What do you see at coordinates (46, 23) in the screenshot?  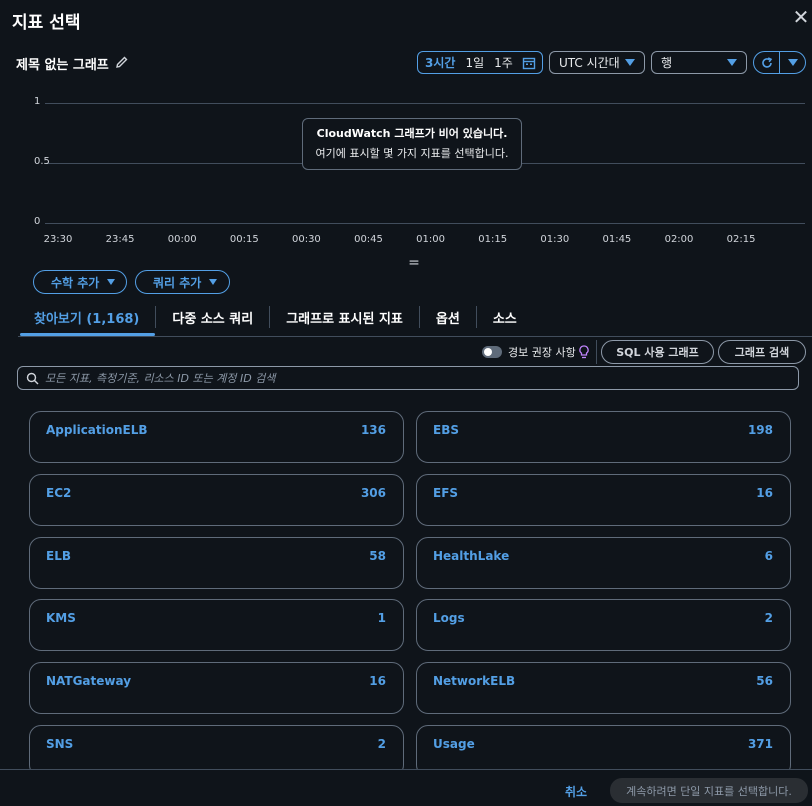 I see `modal-title: 지표 선택` at bounding box center [46, 23].